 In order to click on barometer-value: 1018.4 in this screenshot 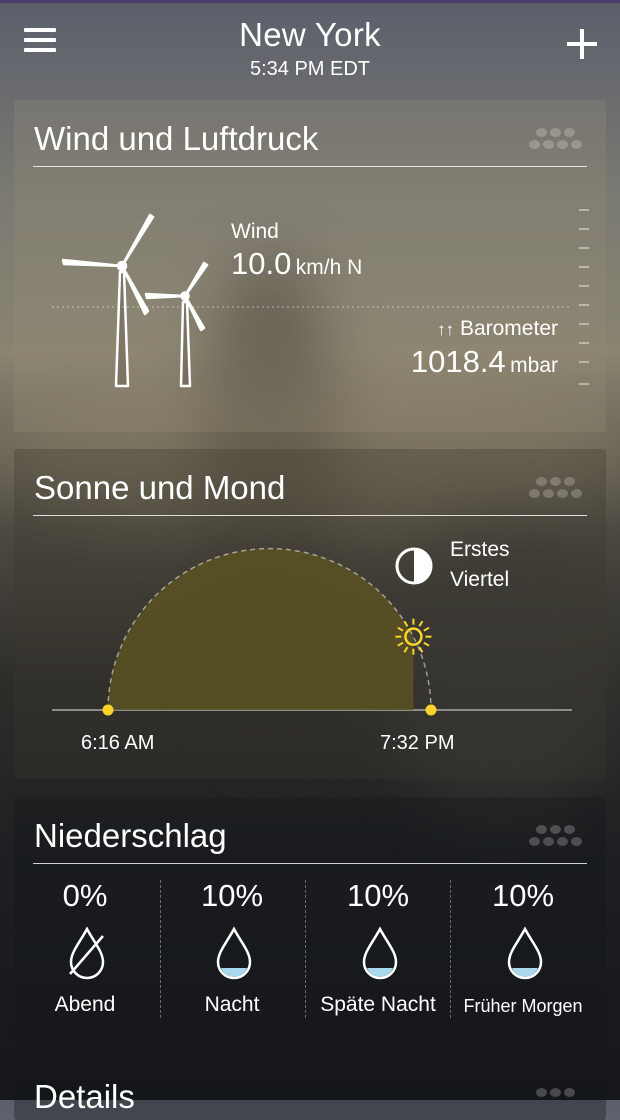, I will do `click(458, 361)`.